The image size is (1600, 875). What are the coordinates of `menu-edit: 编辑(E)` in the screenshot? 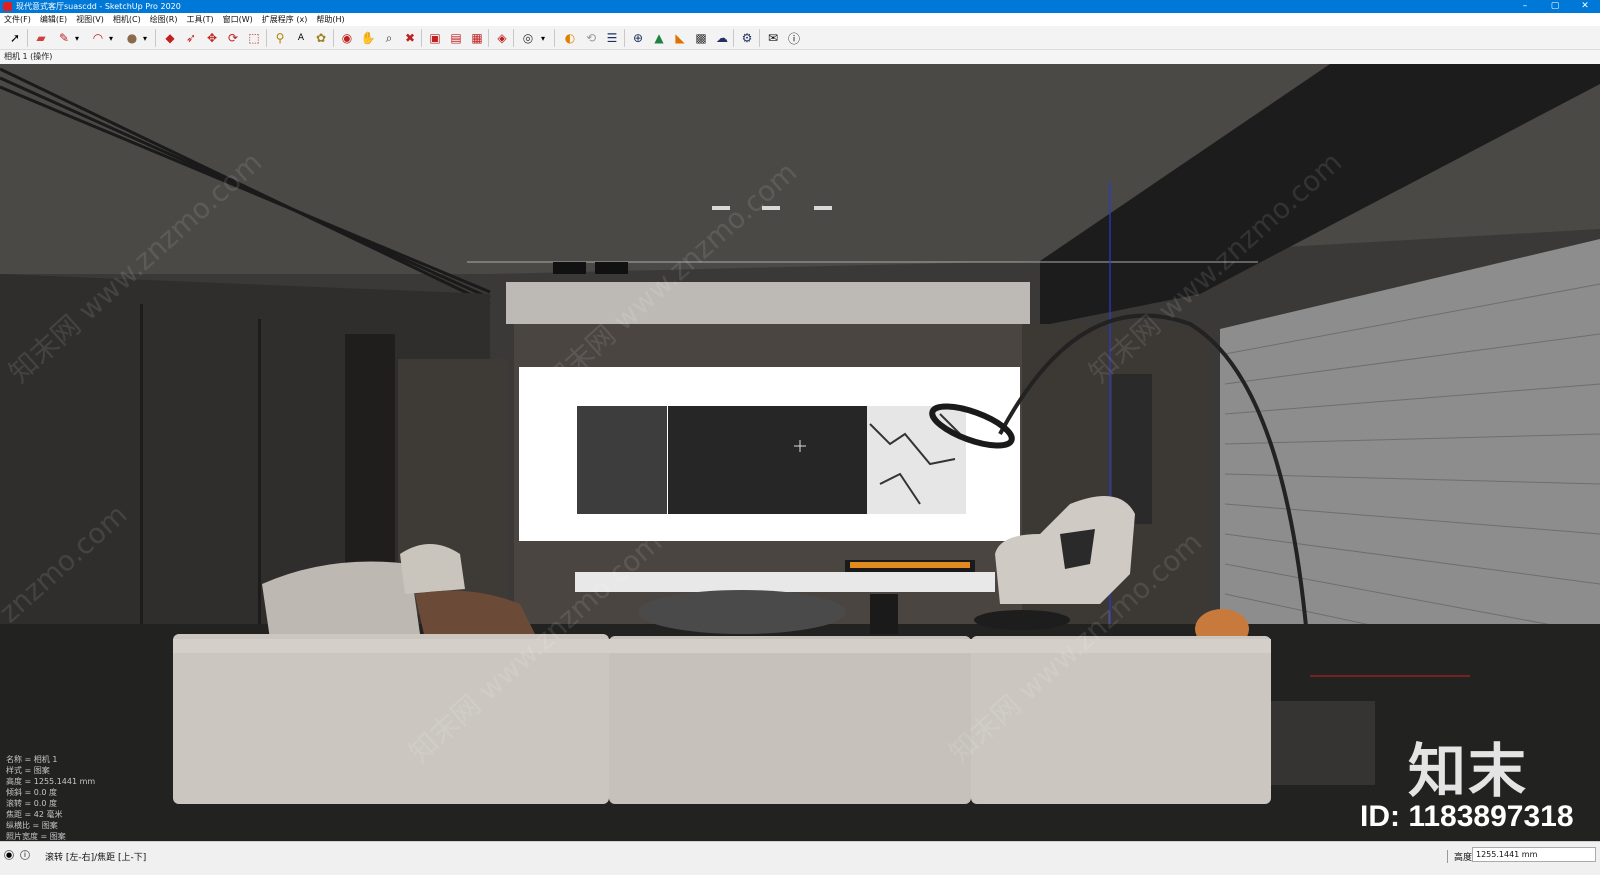 It's located at (53, 19).